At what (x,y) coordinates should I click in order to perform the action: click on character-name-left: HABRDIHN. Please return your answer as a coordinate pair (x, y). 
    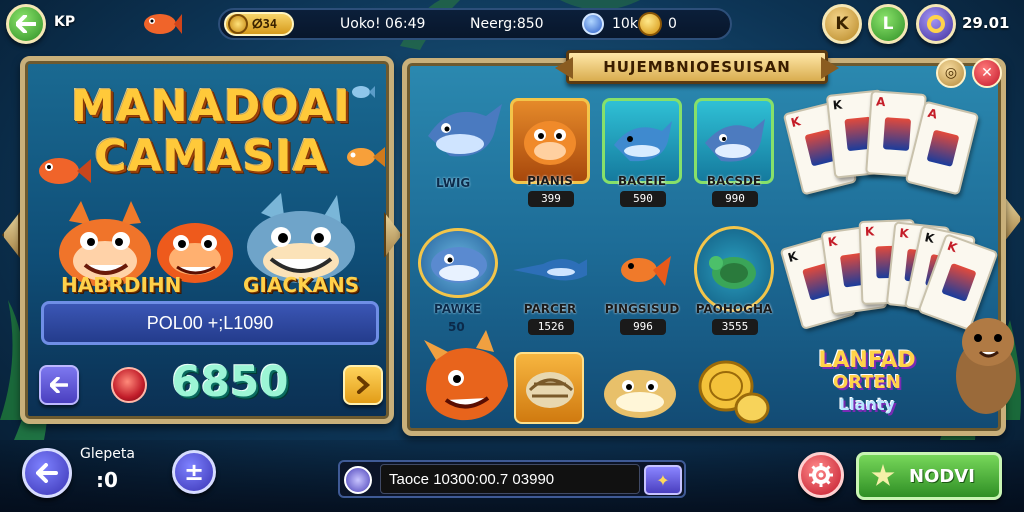
    Looking at the image, I should click on (121, 285).